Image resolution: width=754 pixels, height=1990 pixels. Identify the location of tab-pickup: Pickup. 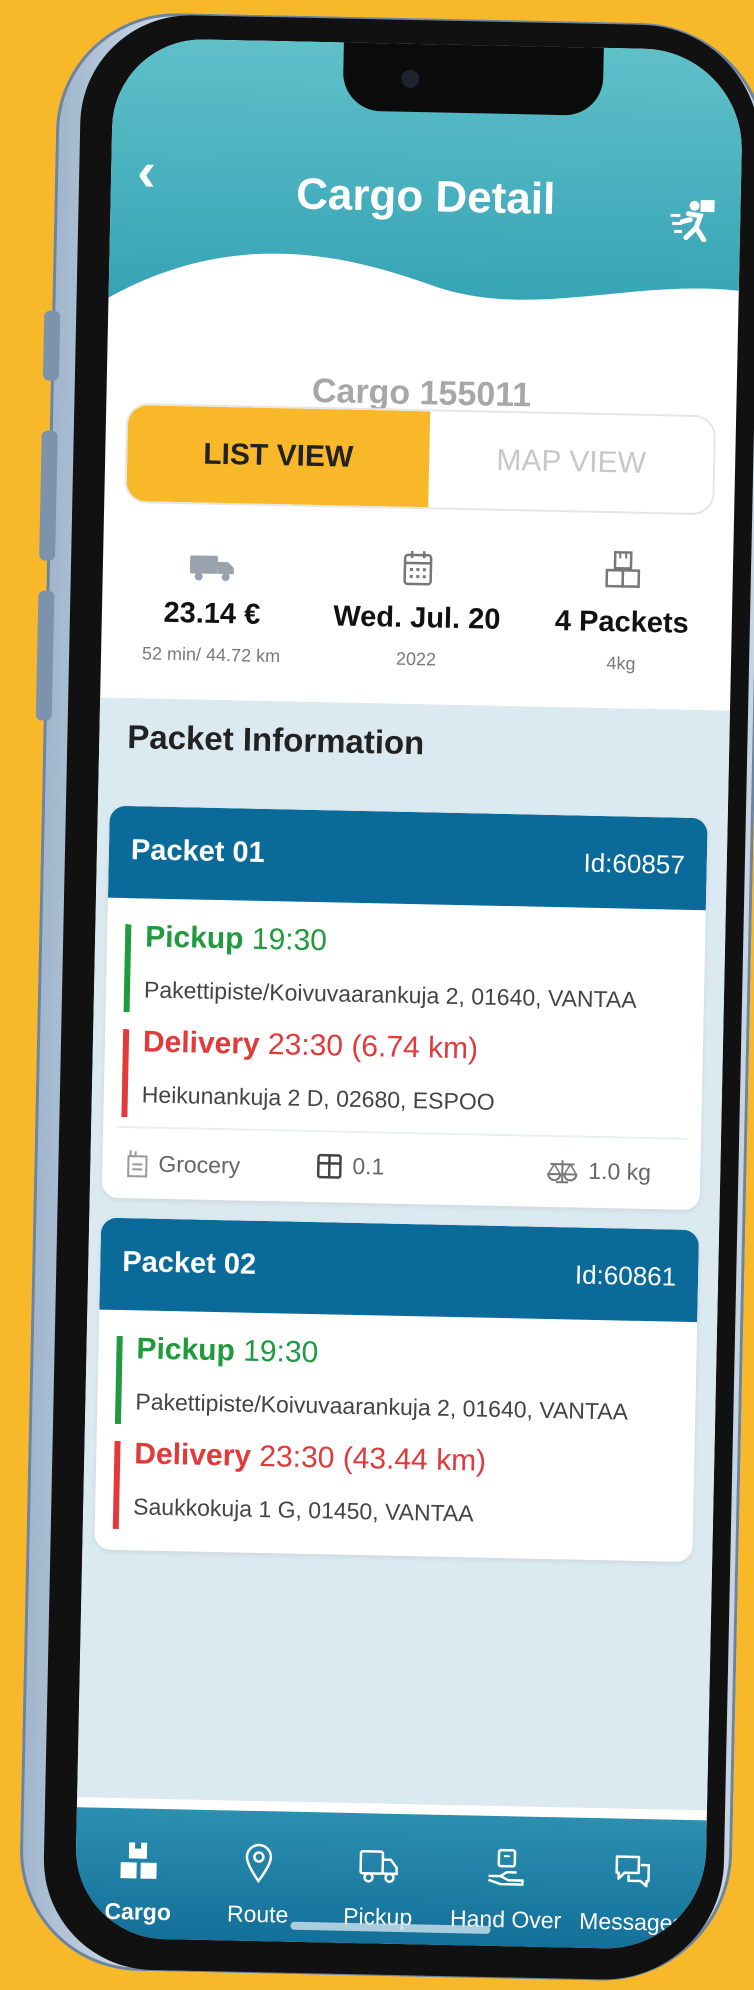
(378, 1886).